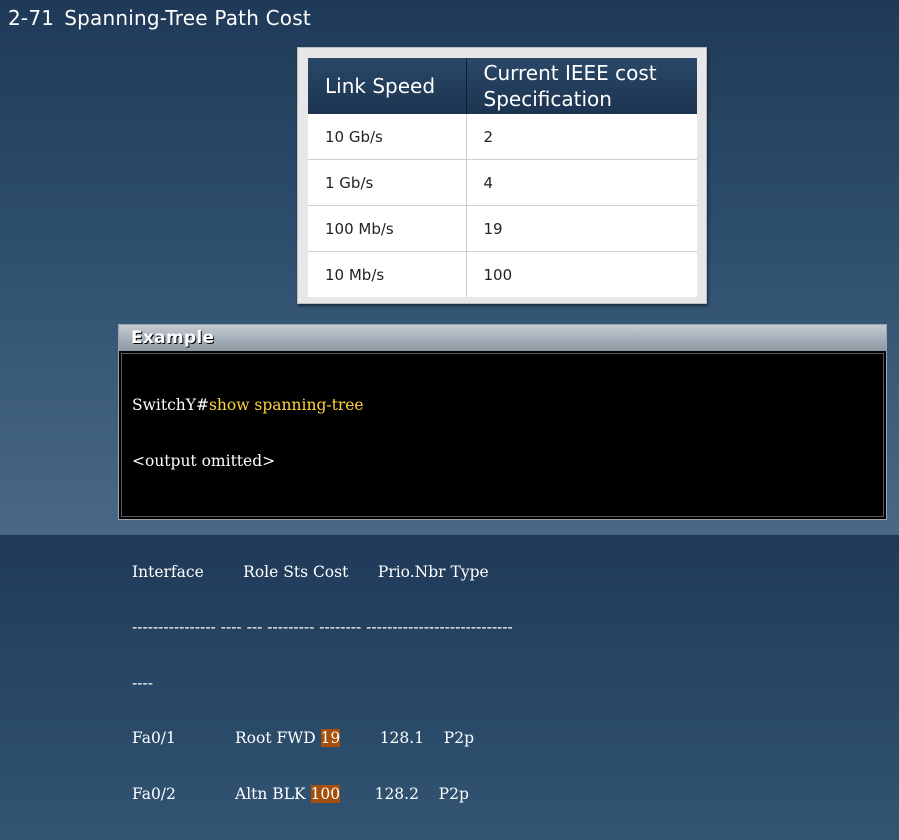  What do you see at coordinates (581, 86) in the screenshot?
I see `header-ieee-cost: Current IEEE cost Specification` at bounding box center [581, 86].